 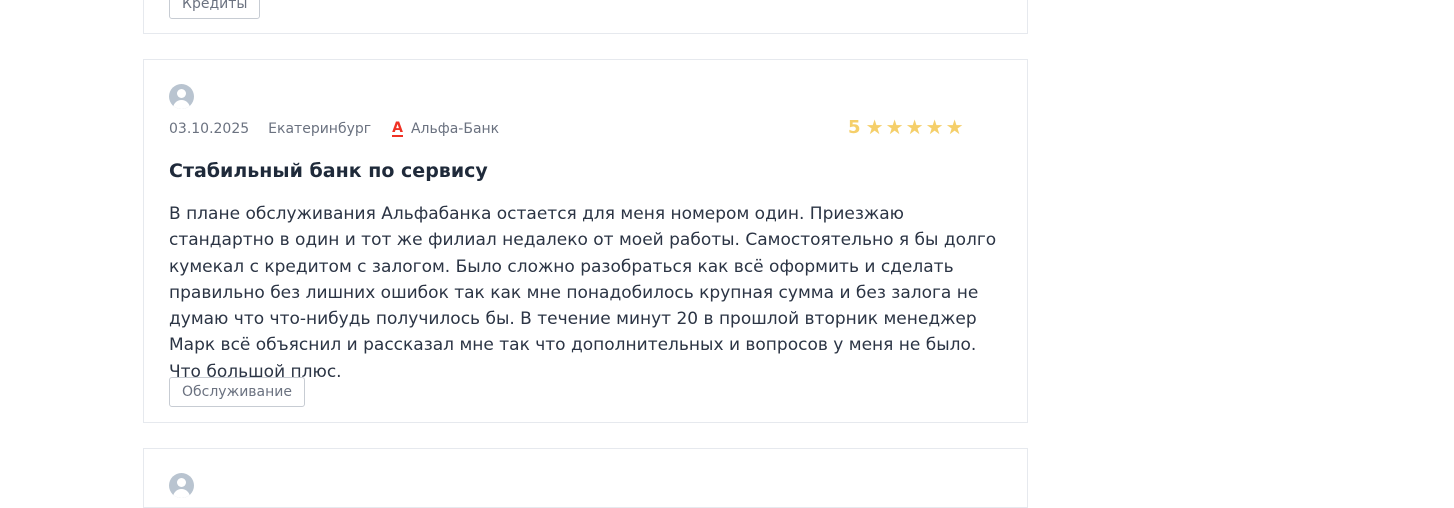 I want to click on review-date: 03.10.2025, so click(x=209, y=129).